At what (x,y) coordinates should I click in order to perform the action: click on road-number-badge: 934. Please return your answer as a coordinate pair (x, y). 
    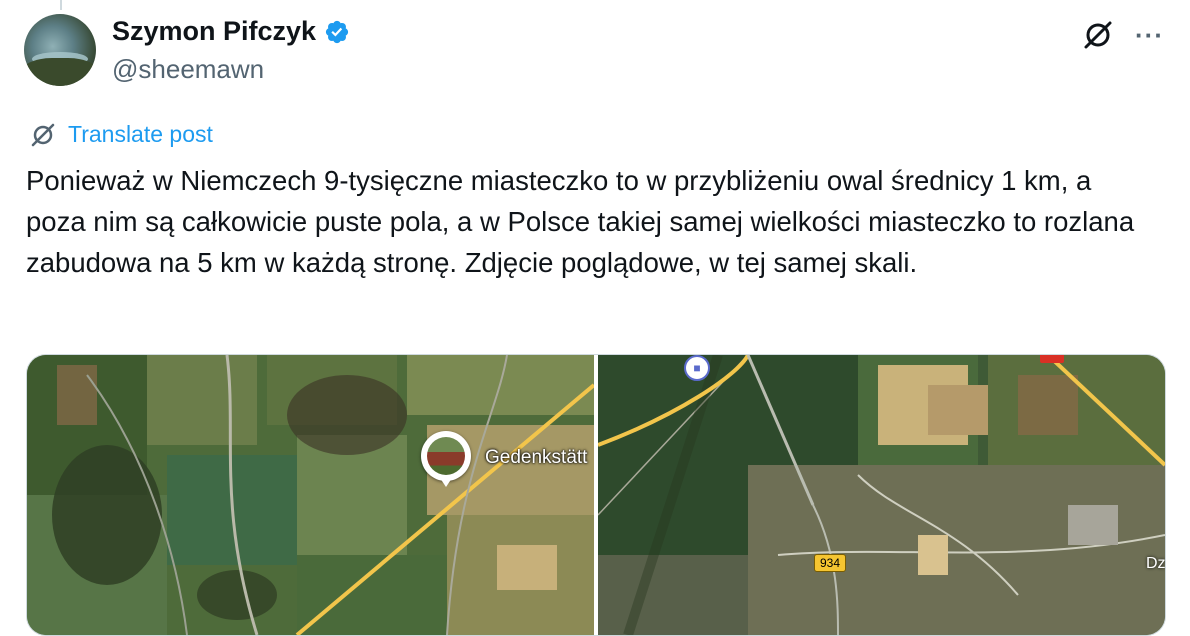
    Looking at the image, I should click on (830, 563).